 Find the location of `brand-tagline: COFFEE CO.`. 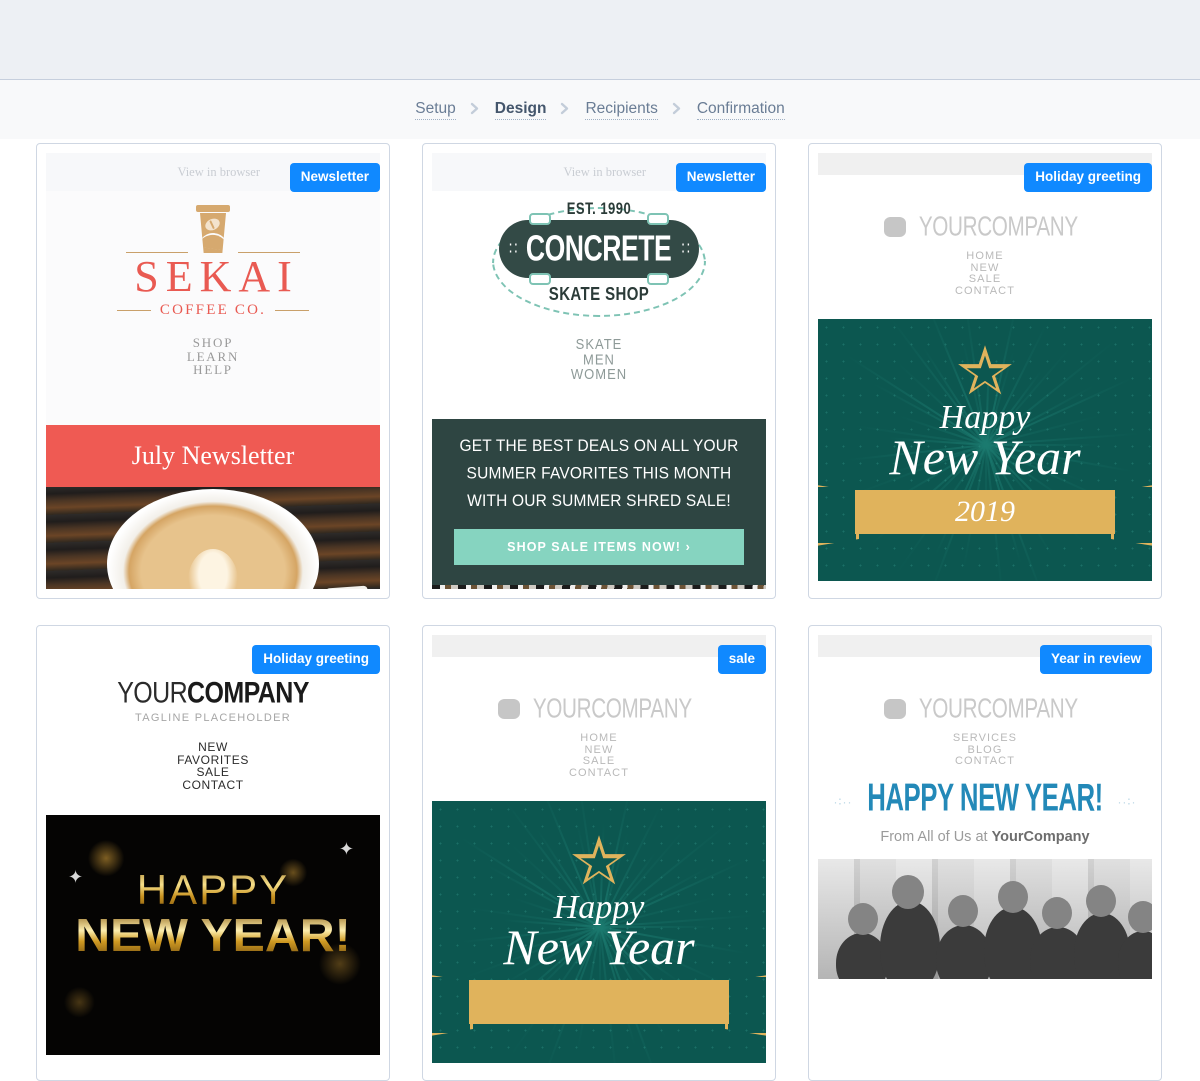

brand-tagline: COFFEE CO. is located at coordinates (213, 310).